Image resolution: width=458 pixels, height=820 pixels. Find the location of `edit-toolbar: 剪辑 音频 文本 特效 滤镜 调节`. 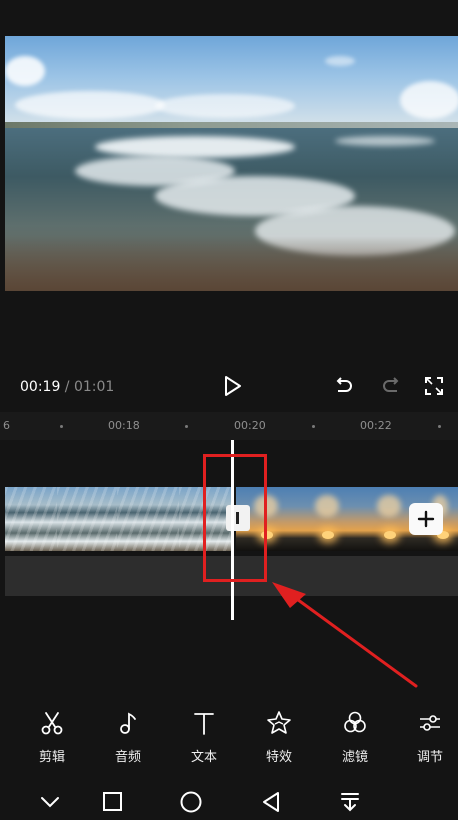

edit-toolbar: 剪辑 音频 文本 特效 滤镜 调节 is located at coordinates (229, 735).